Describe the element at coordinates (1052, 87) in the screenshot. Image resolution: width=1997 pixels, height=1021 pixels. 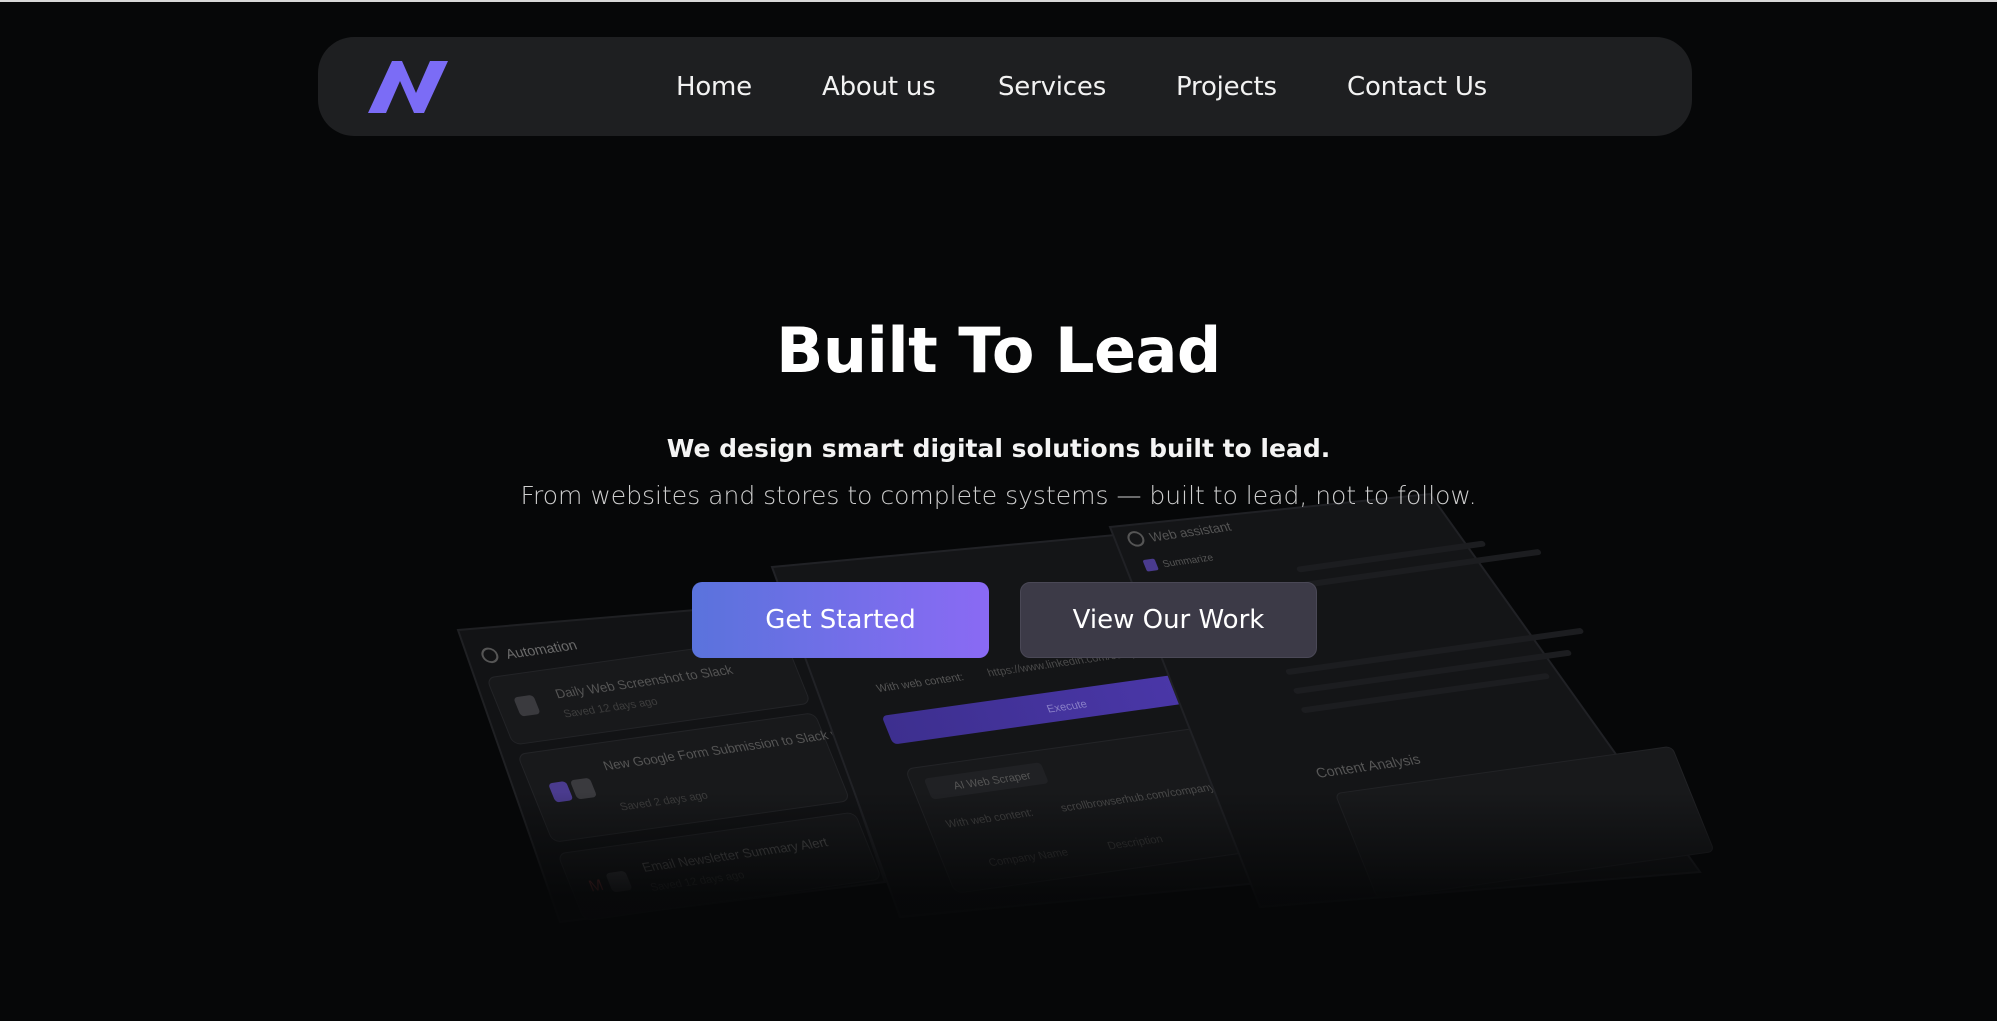
I see `nav-services: Services` at that location.